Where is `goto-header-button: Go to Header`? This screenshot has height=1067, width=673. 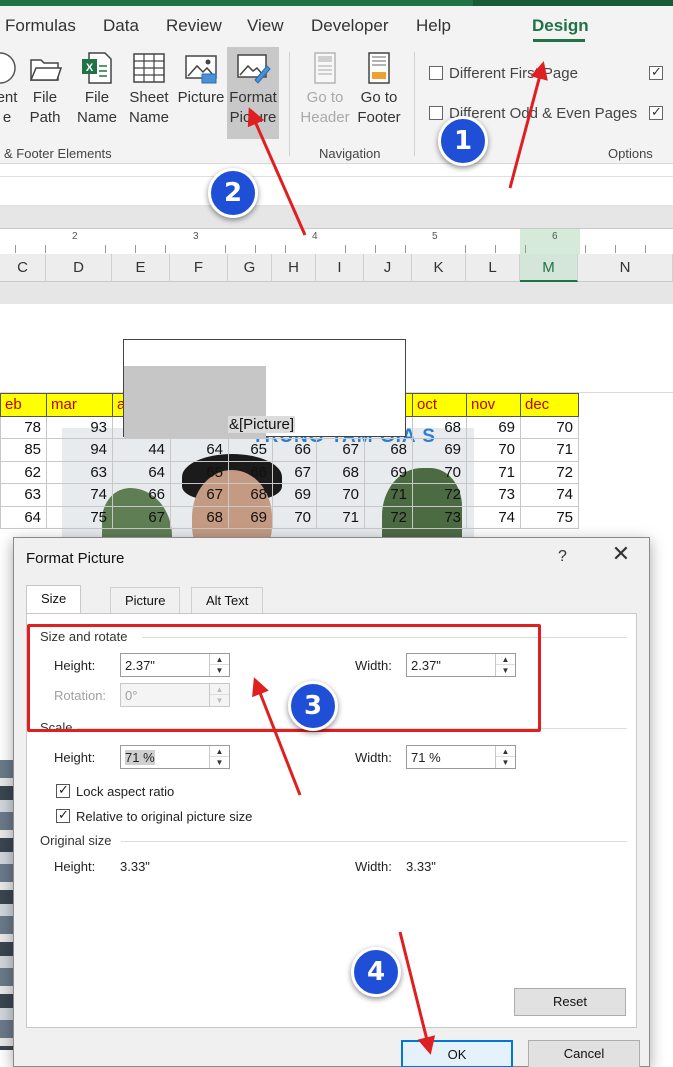 goto-header-button: Go to Header is located at coordinates (325, 89).